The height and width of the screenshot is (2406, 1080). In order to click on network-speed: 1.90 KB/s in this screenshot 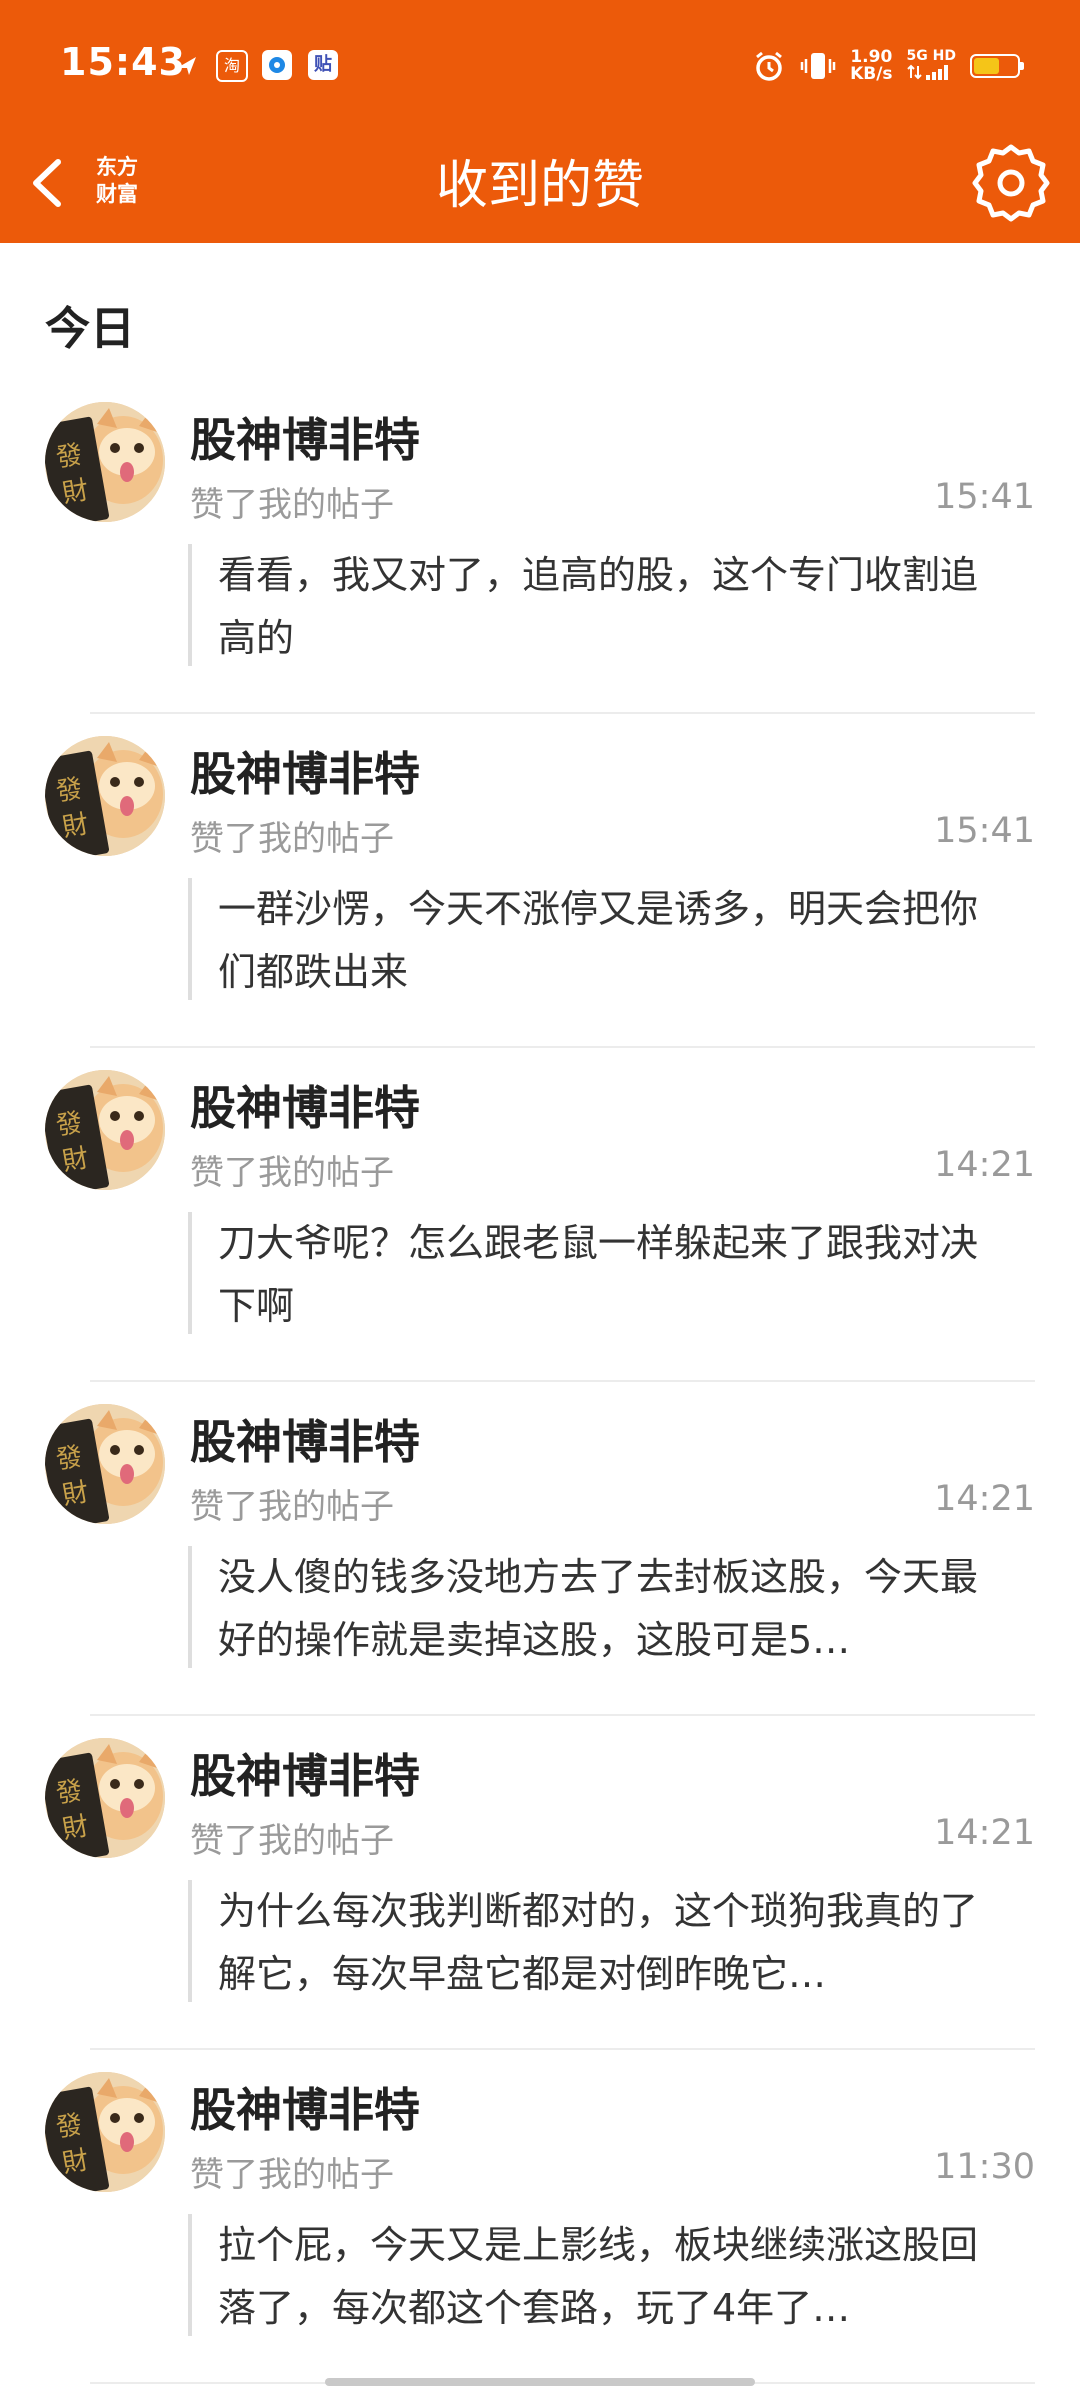, I will do `click(871, 65)`.